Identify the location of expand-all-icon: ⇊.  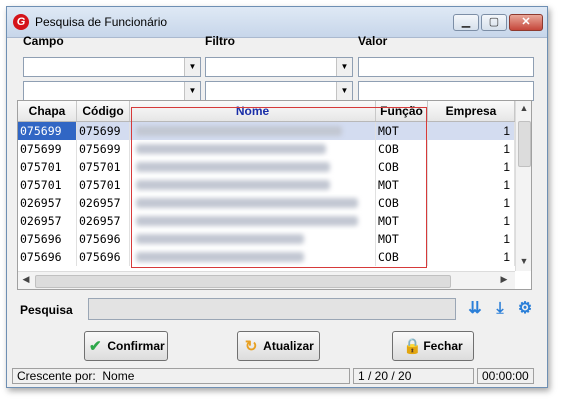
(475, 309).